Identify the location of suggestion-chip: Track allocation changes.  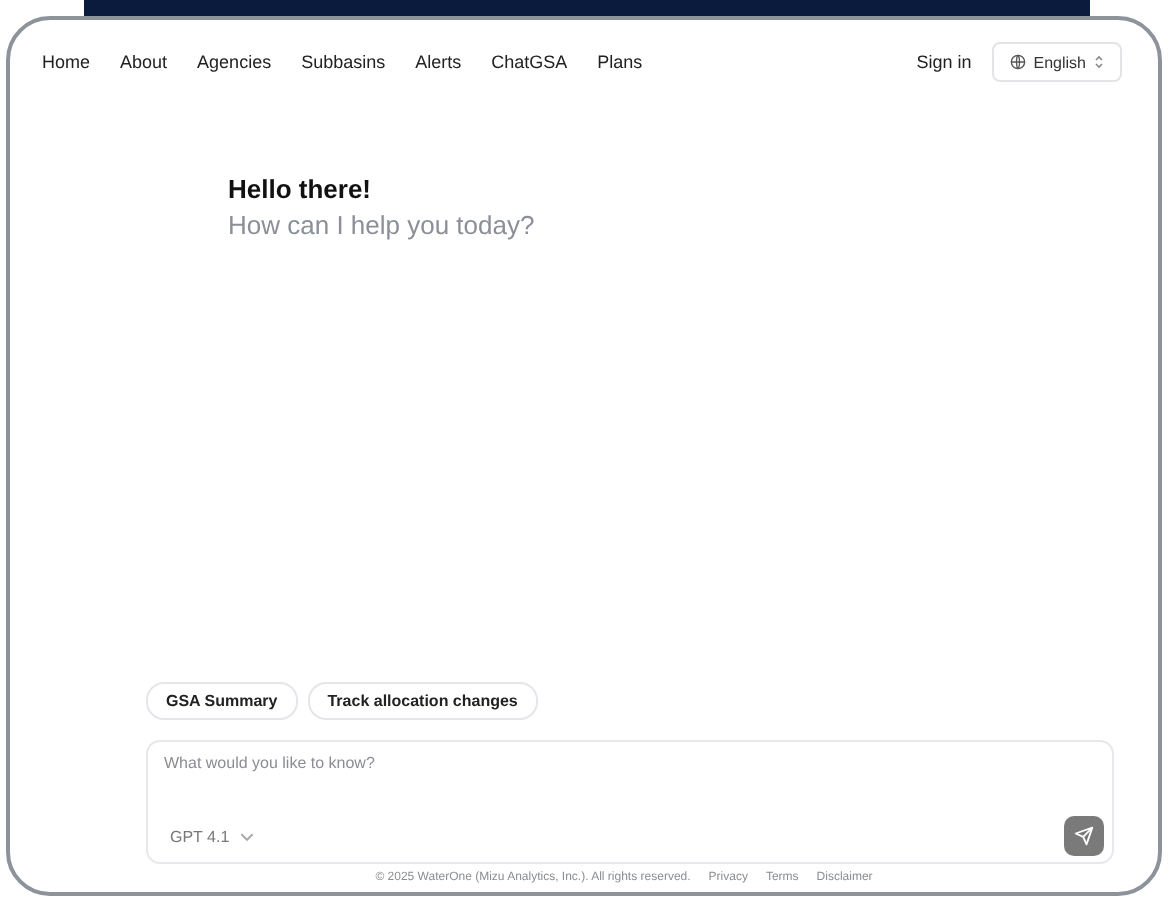
(422, 701).